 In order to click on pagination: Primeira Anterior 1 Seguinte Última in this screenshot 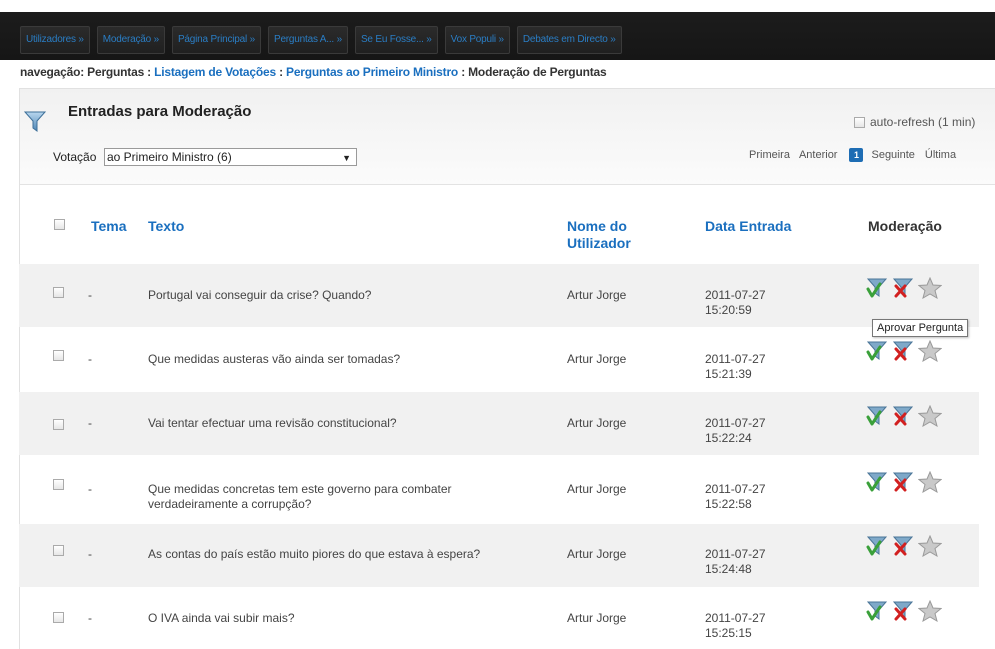, I will do `click(852, 155)`.